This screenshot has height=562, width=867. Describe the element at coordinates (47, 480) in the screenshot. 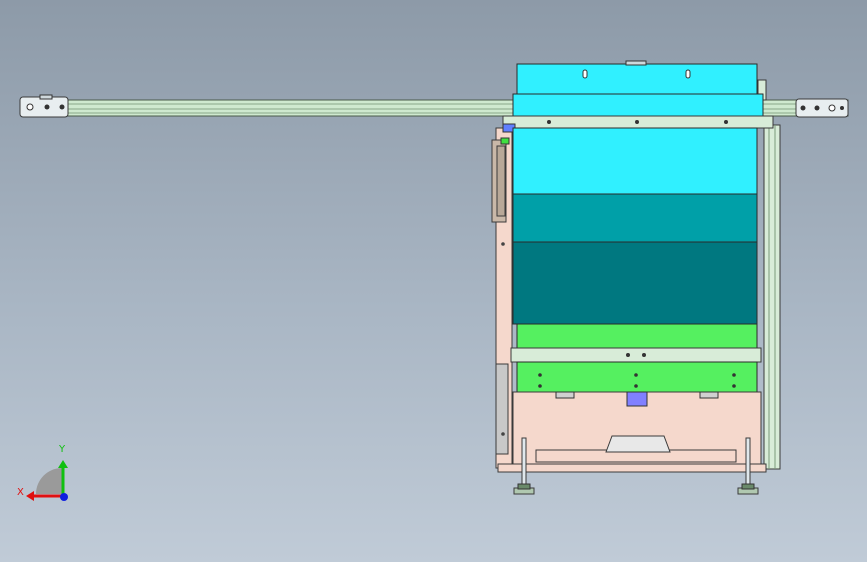

I see `axis-triad` at that location.